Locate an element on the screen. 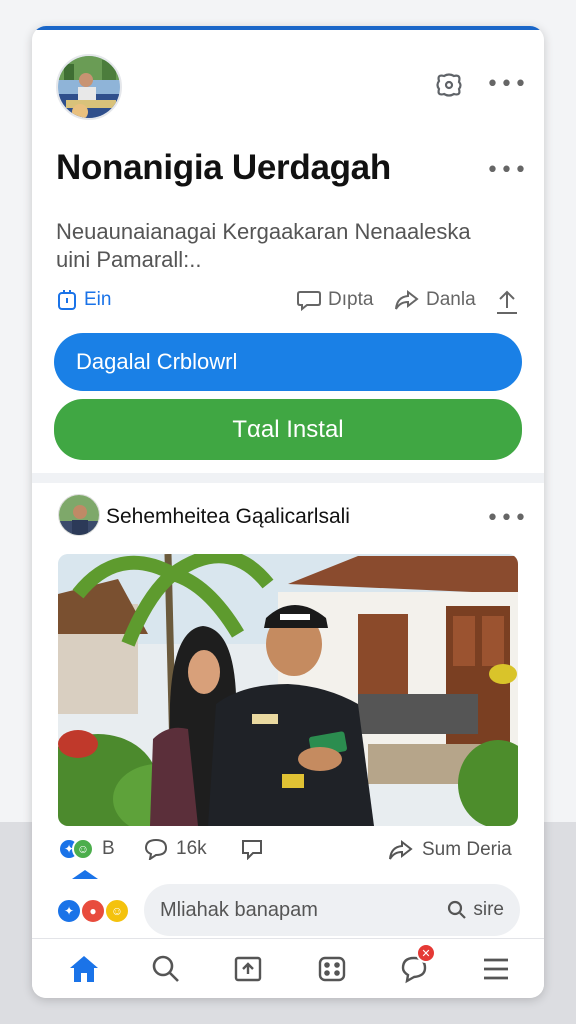  dipta-label: Dıpta is located at coordinates (351, 299).